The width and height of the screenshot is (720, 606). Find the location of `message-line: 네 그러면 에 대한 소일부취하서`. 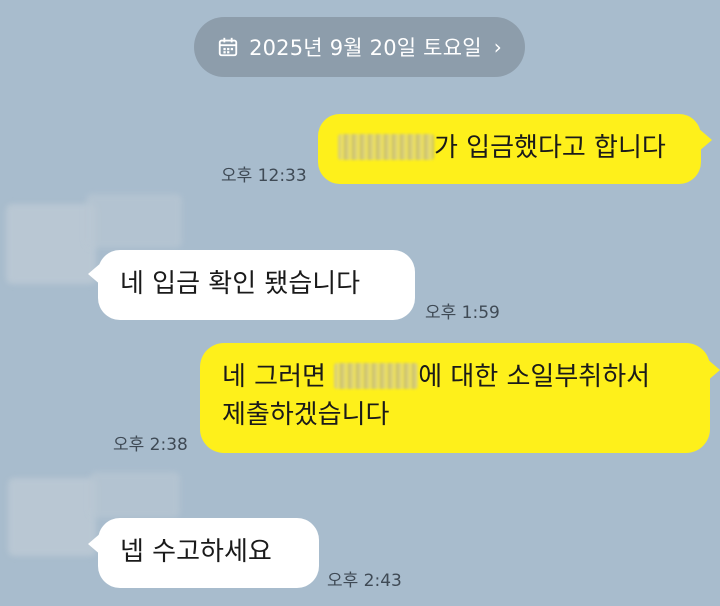

message-line: 네 그러면 에 대한 소일부취하서 is located at coordinates (466, 378).